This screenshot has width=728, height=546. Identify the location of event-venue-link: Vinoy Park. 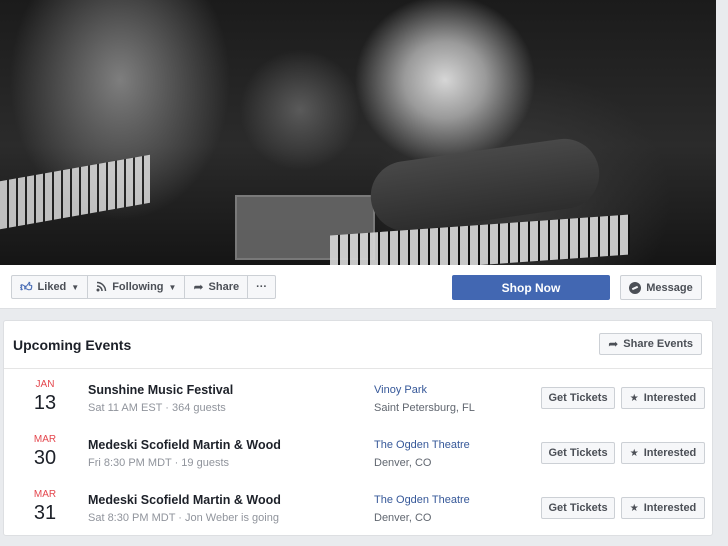
(400, 390).